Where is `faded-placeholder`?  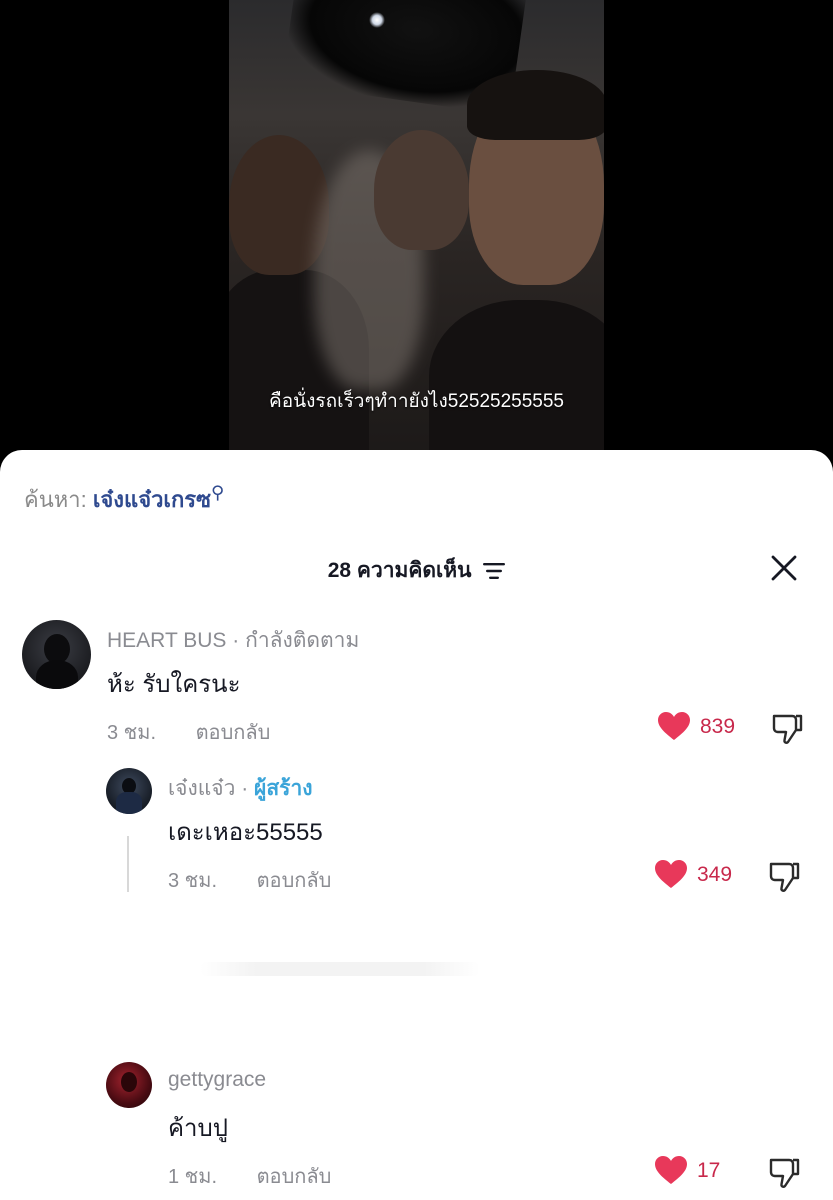 faded-placeholder is located at coordinates (340, 969).